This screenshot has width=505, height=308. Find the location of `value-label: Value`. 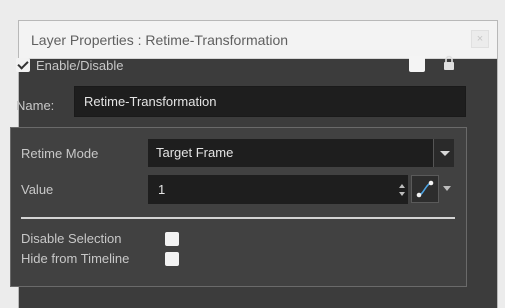

value-label: Value is located at coordinates (37, 189).